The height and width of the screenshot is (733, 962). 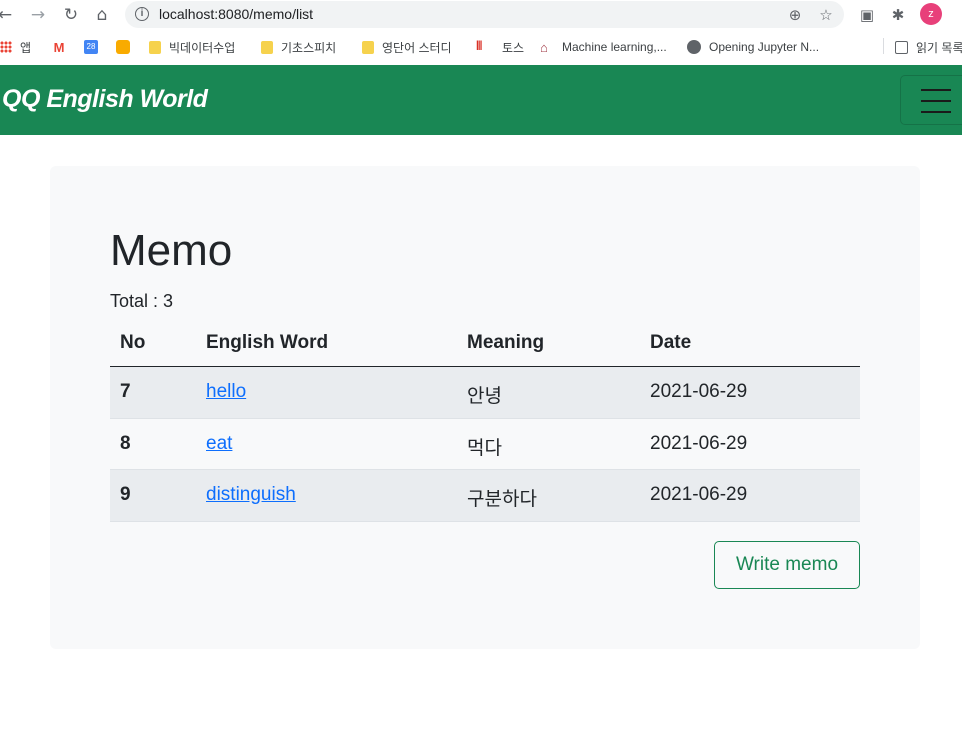 I want to click on zoom-icon: ⊕, so click(x=795, y=15).